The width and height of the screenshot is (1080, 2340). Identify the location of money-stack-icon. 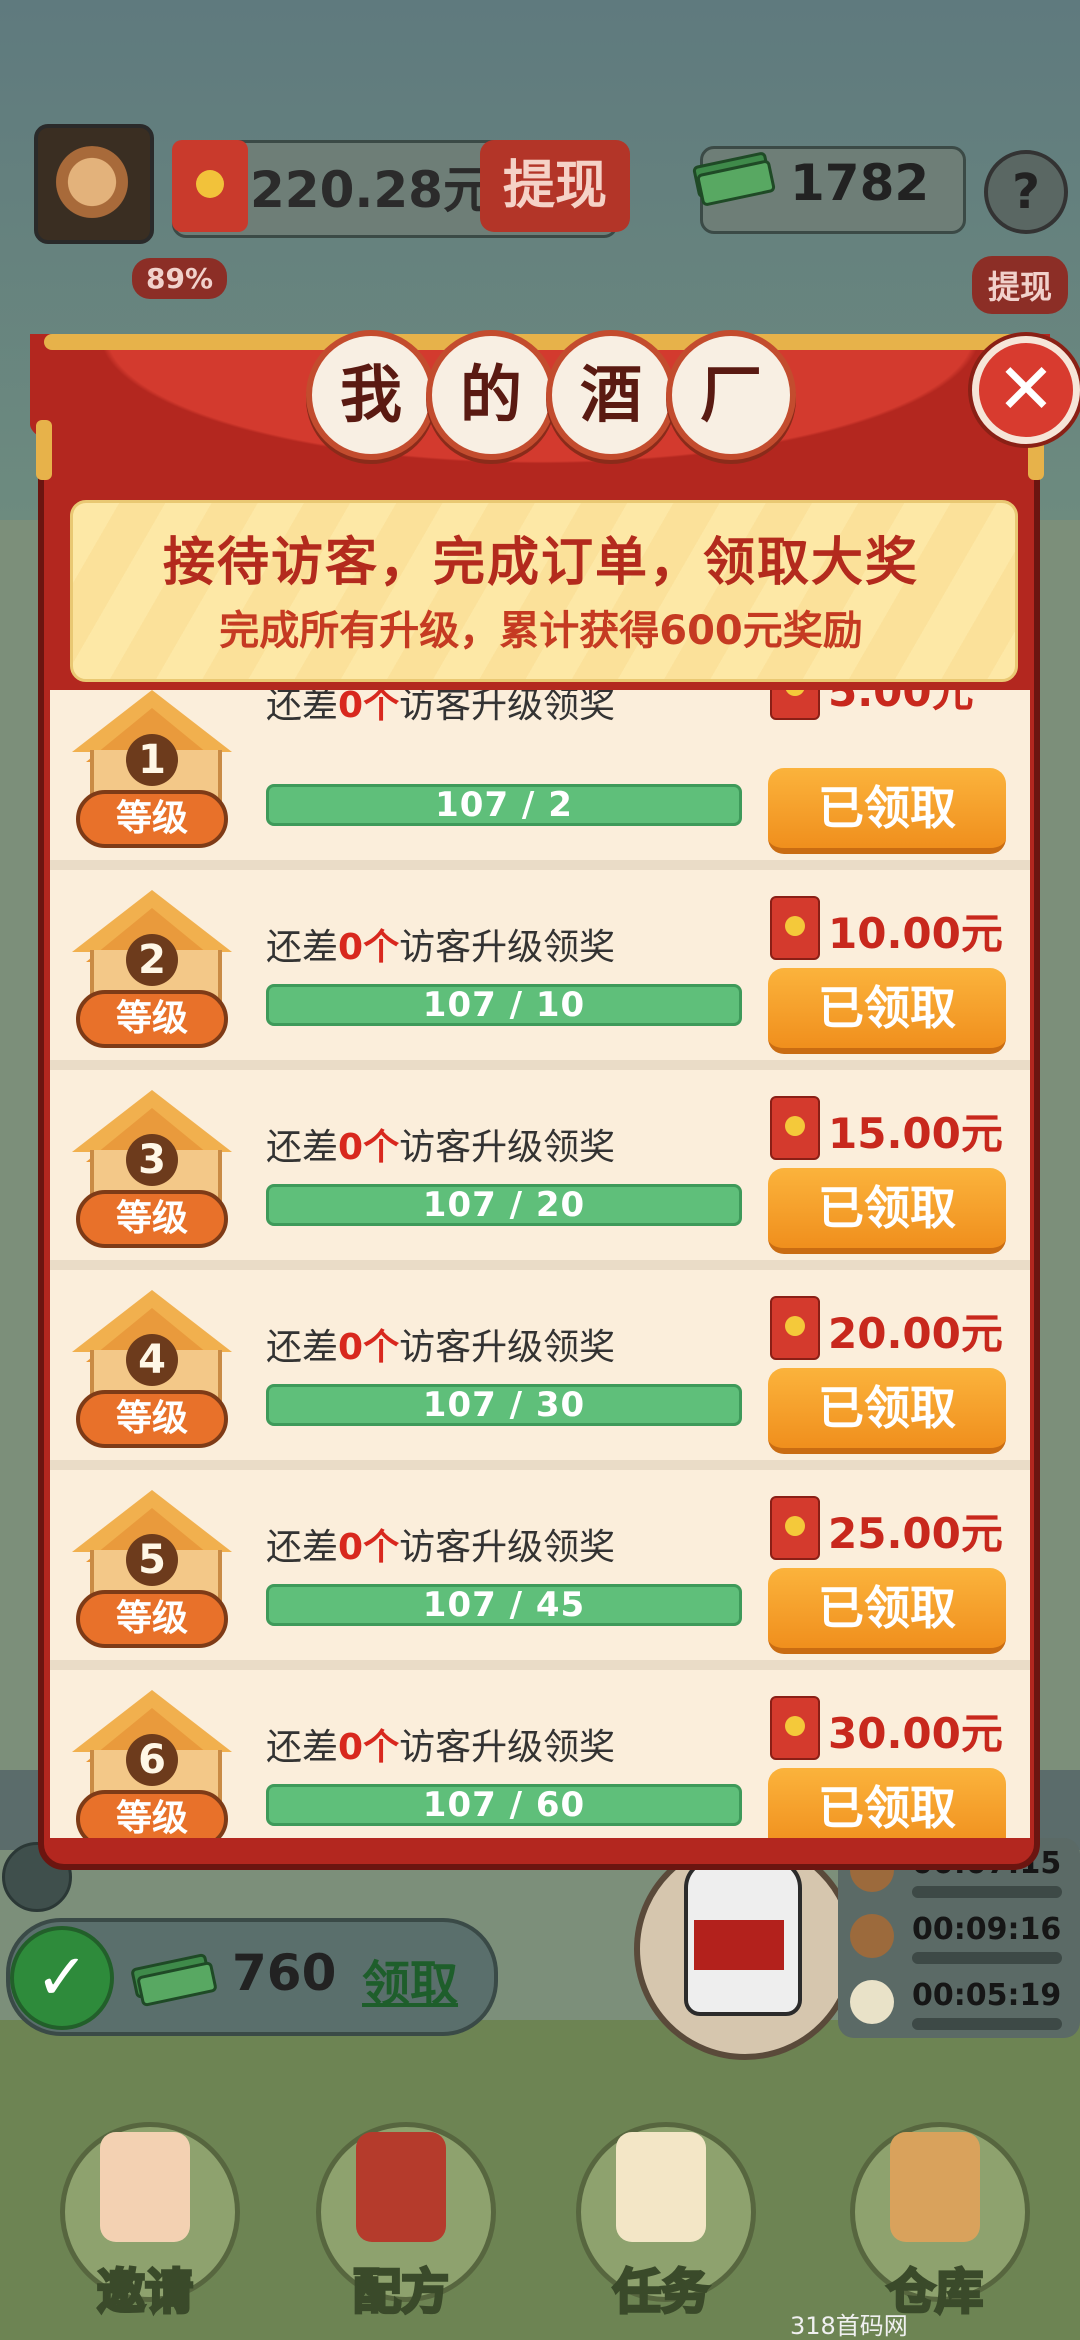
(734, 179).